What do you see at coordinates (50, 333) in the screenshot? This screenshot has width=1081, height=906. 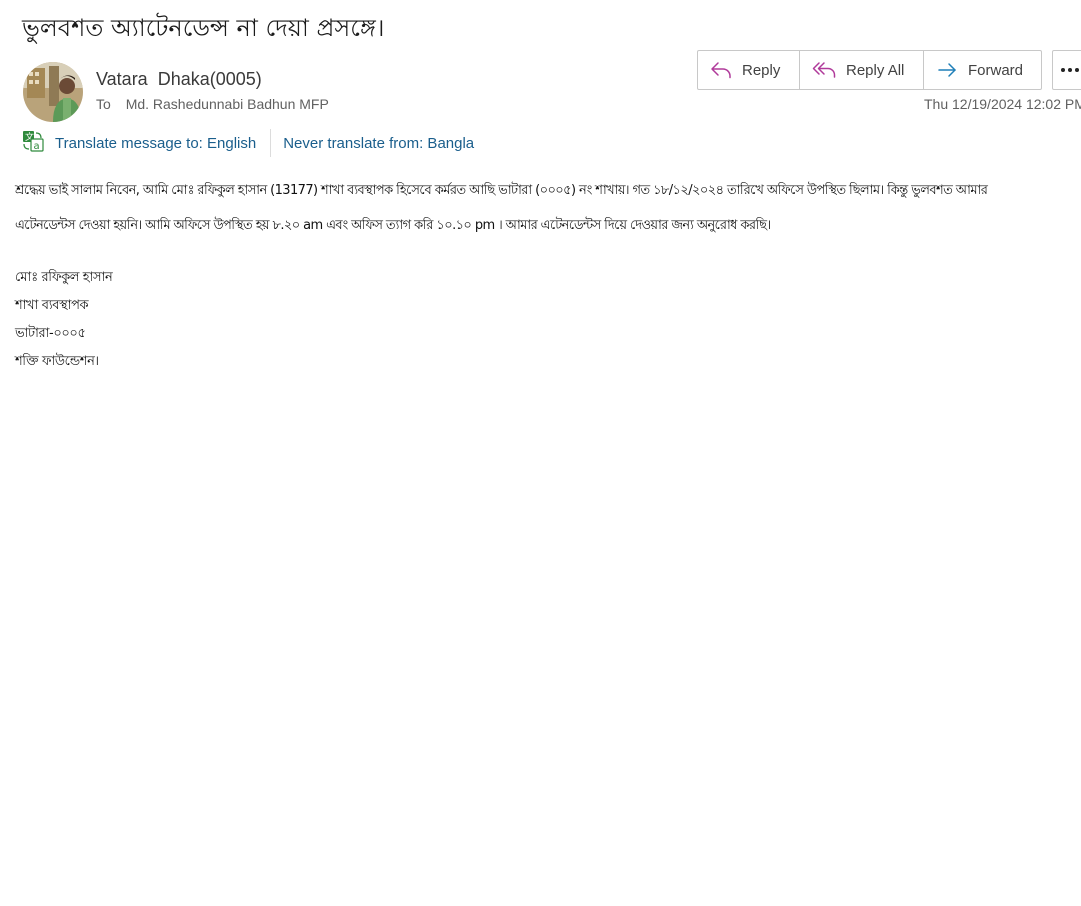 I see `signature-branch: ভাটারা-০০০৫` at bounding box center [50, 333].